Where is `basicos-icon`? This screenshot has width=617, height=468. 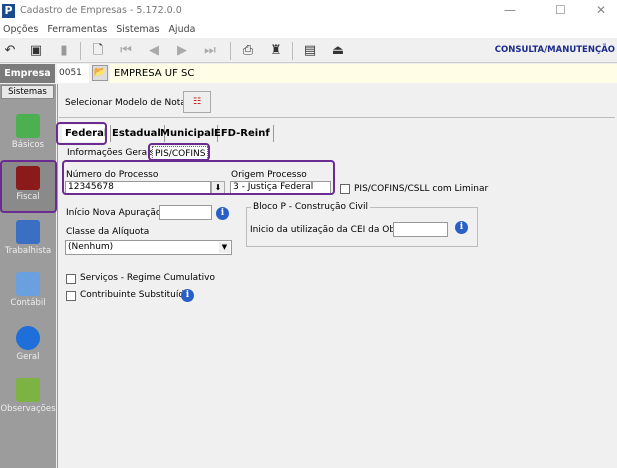 basicos-icon is located at coordinates (28, 126).